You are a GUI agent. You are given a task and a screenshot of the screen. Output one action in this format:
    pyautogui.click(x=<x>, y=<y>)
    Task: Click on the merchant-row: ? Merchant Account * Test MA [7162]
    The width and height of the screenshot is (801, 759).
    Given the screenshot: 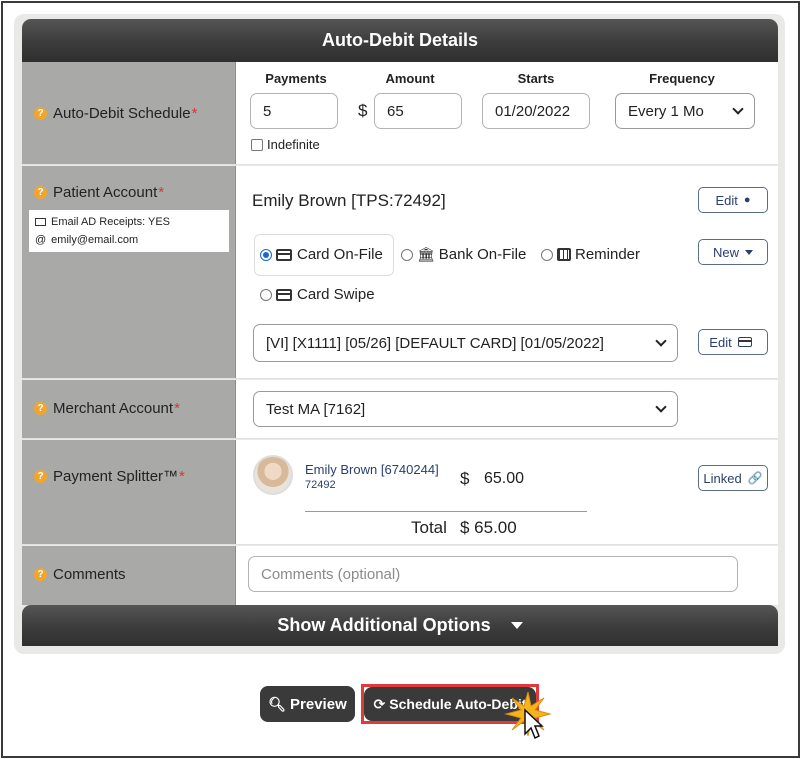 What is the action you would take?
    pyautogui.click(x=400, y=409)
    